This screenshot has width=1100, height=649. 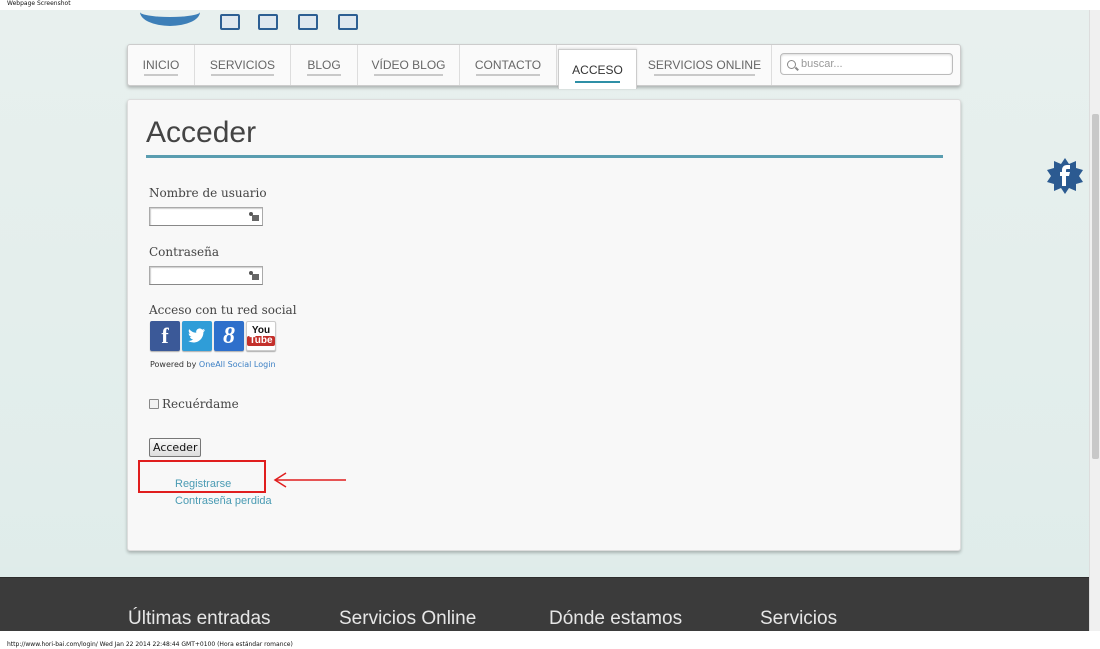 I want to click on nav-label: VÍDEO BLOG, so click(x=408, y=65).